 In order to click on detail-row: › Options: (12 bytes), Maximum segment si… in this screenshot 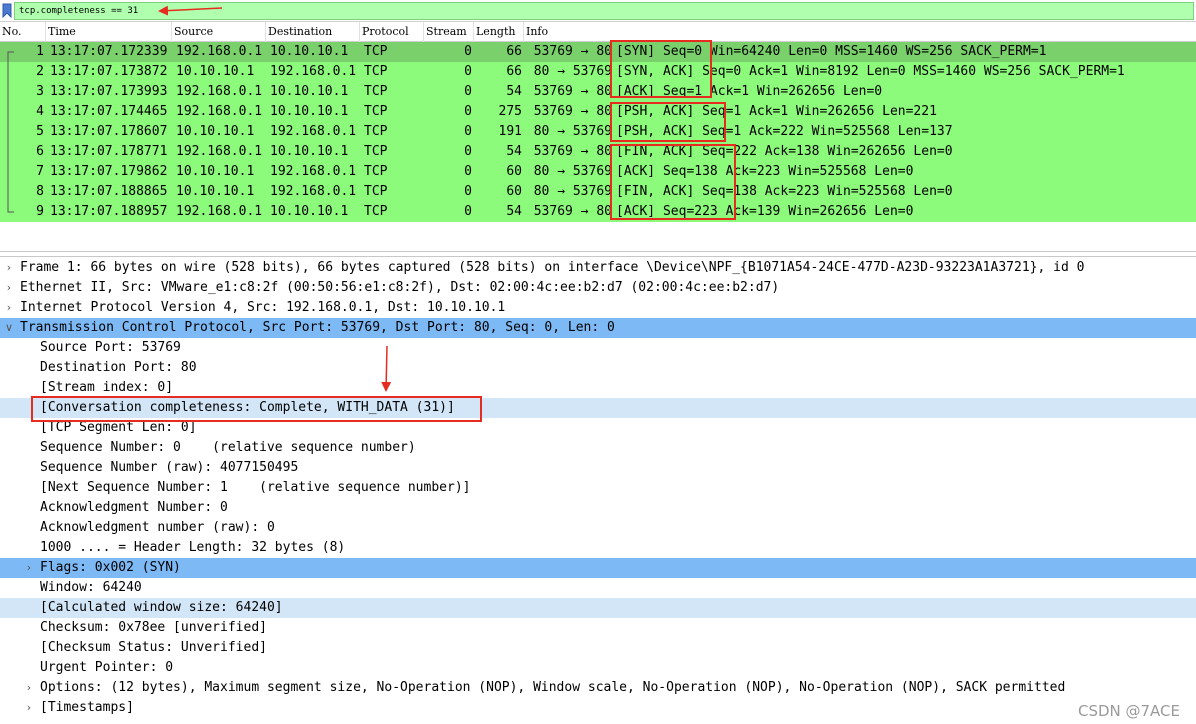, I will do `click(598, 688)`.